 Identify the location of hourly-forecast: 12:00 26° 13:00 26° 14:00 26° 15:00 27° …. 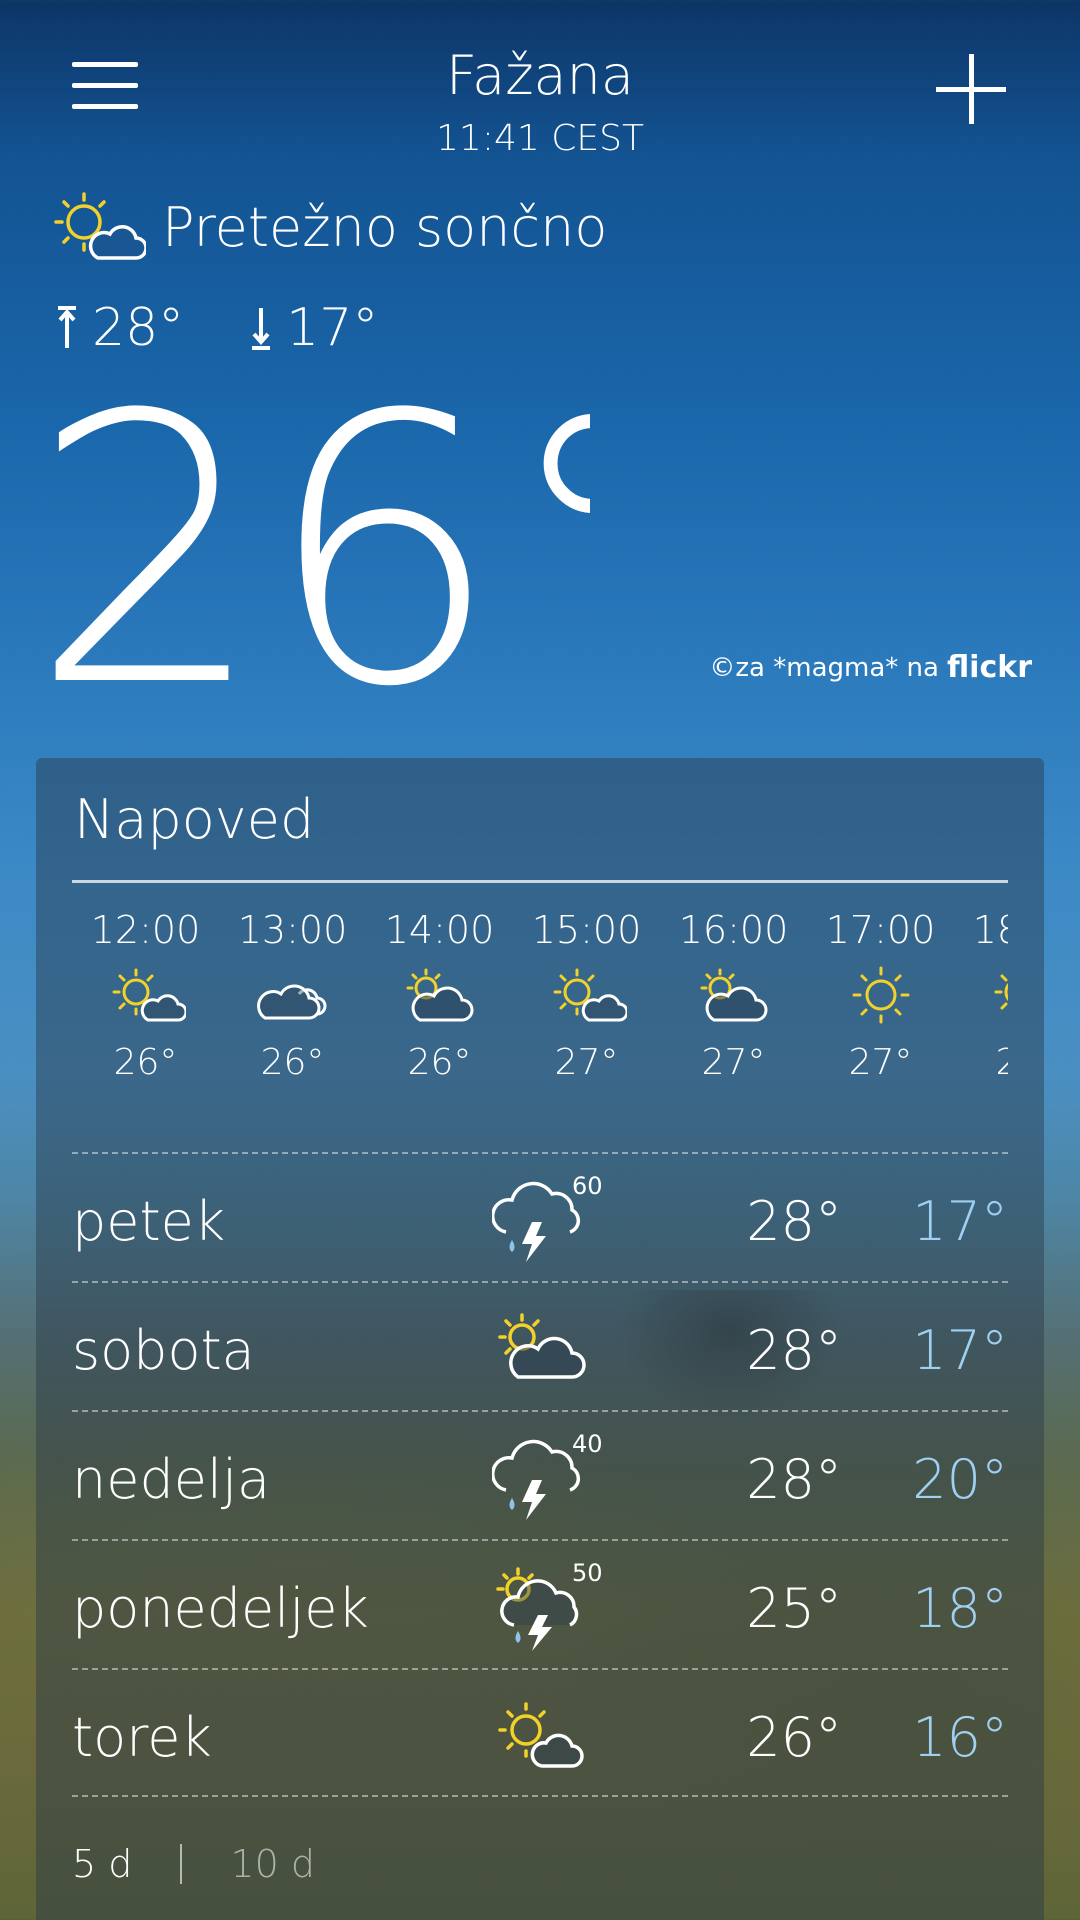
(540, 1008).